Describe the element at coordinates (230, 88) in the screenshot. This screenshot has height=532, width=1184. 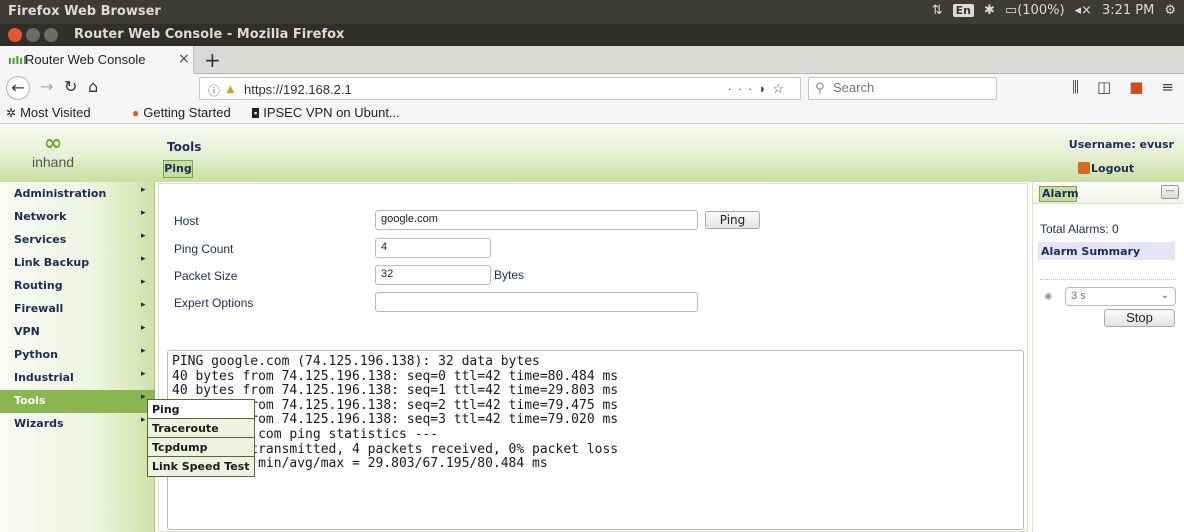
I see `insecure-lock-icon: ▲` at that location.